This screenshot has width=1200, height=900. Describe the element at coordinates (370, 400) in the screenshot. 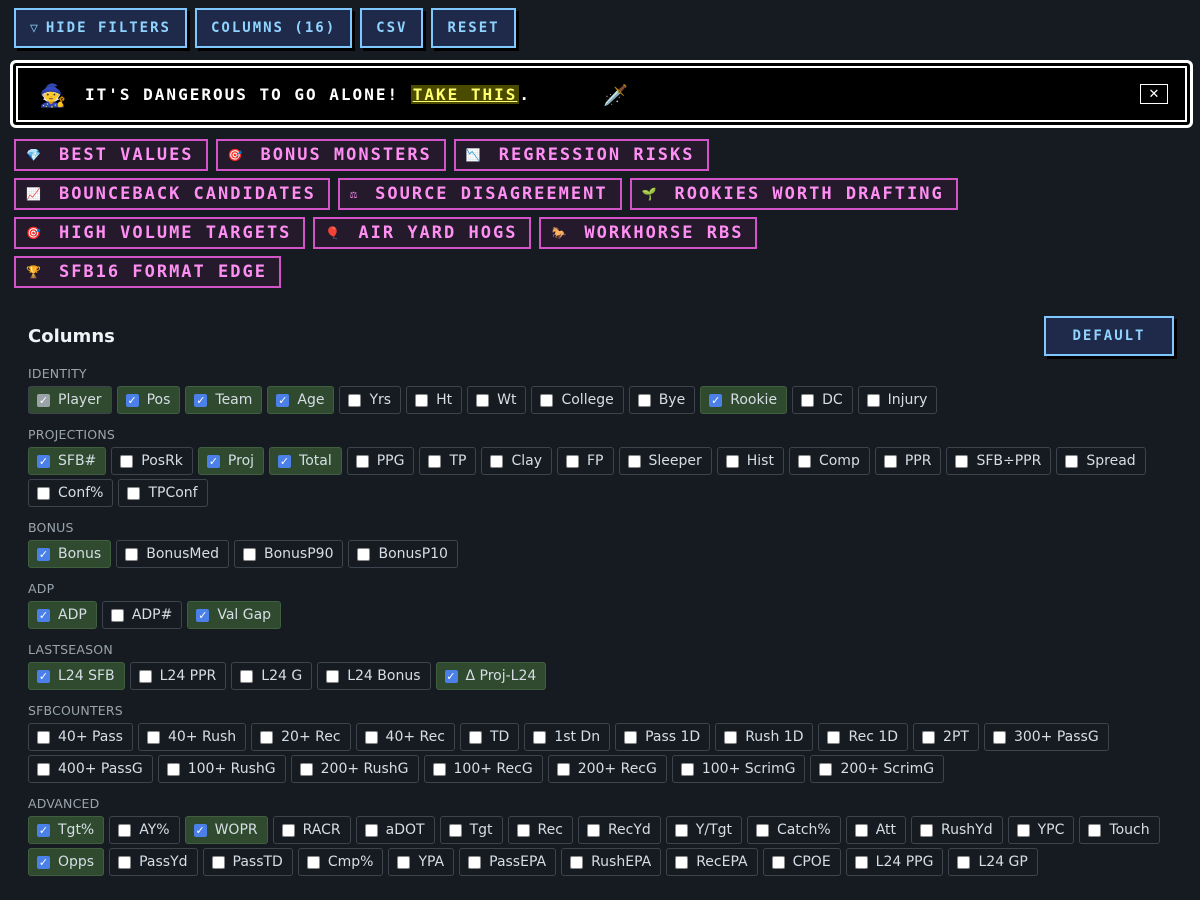

I see `column-toggle: Yrs` at that location.